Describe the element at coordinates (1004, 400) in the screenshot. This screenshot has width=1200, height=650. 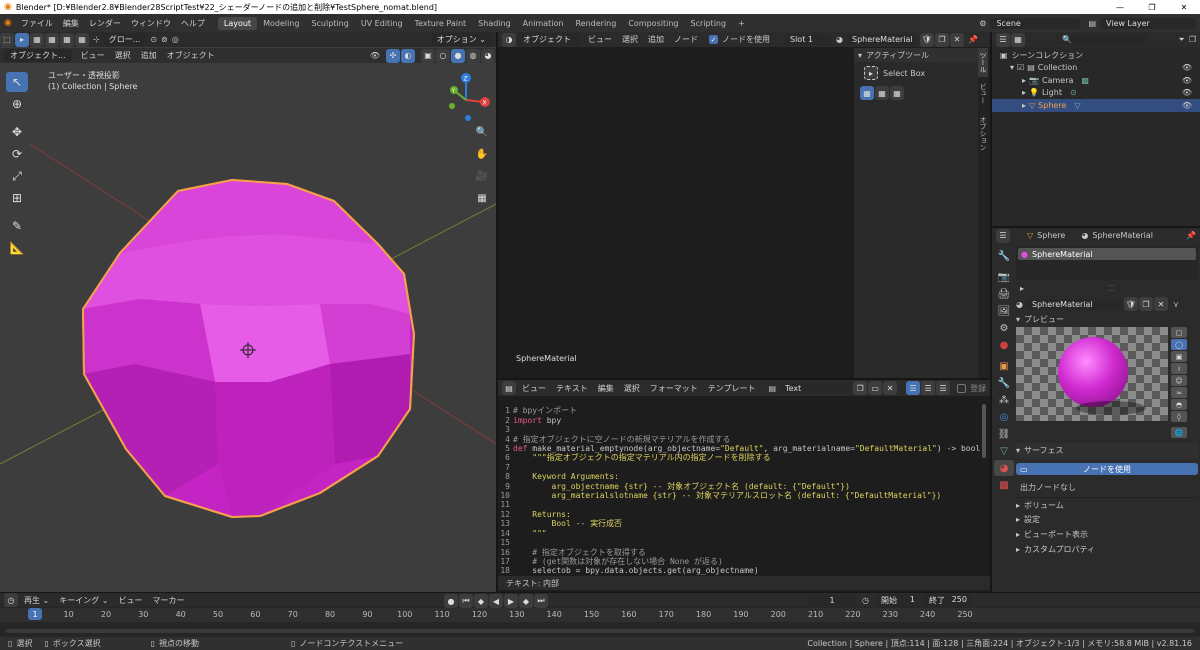
I see `particles-tab-icon: ⁂` at that location.